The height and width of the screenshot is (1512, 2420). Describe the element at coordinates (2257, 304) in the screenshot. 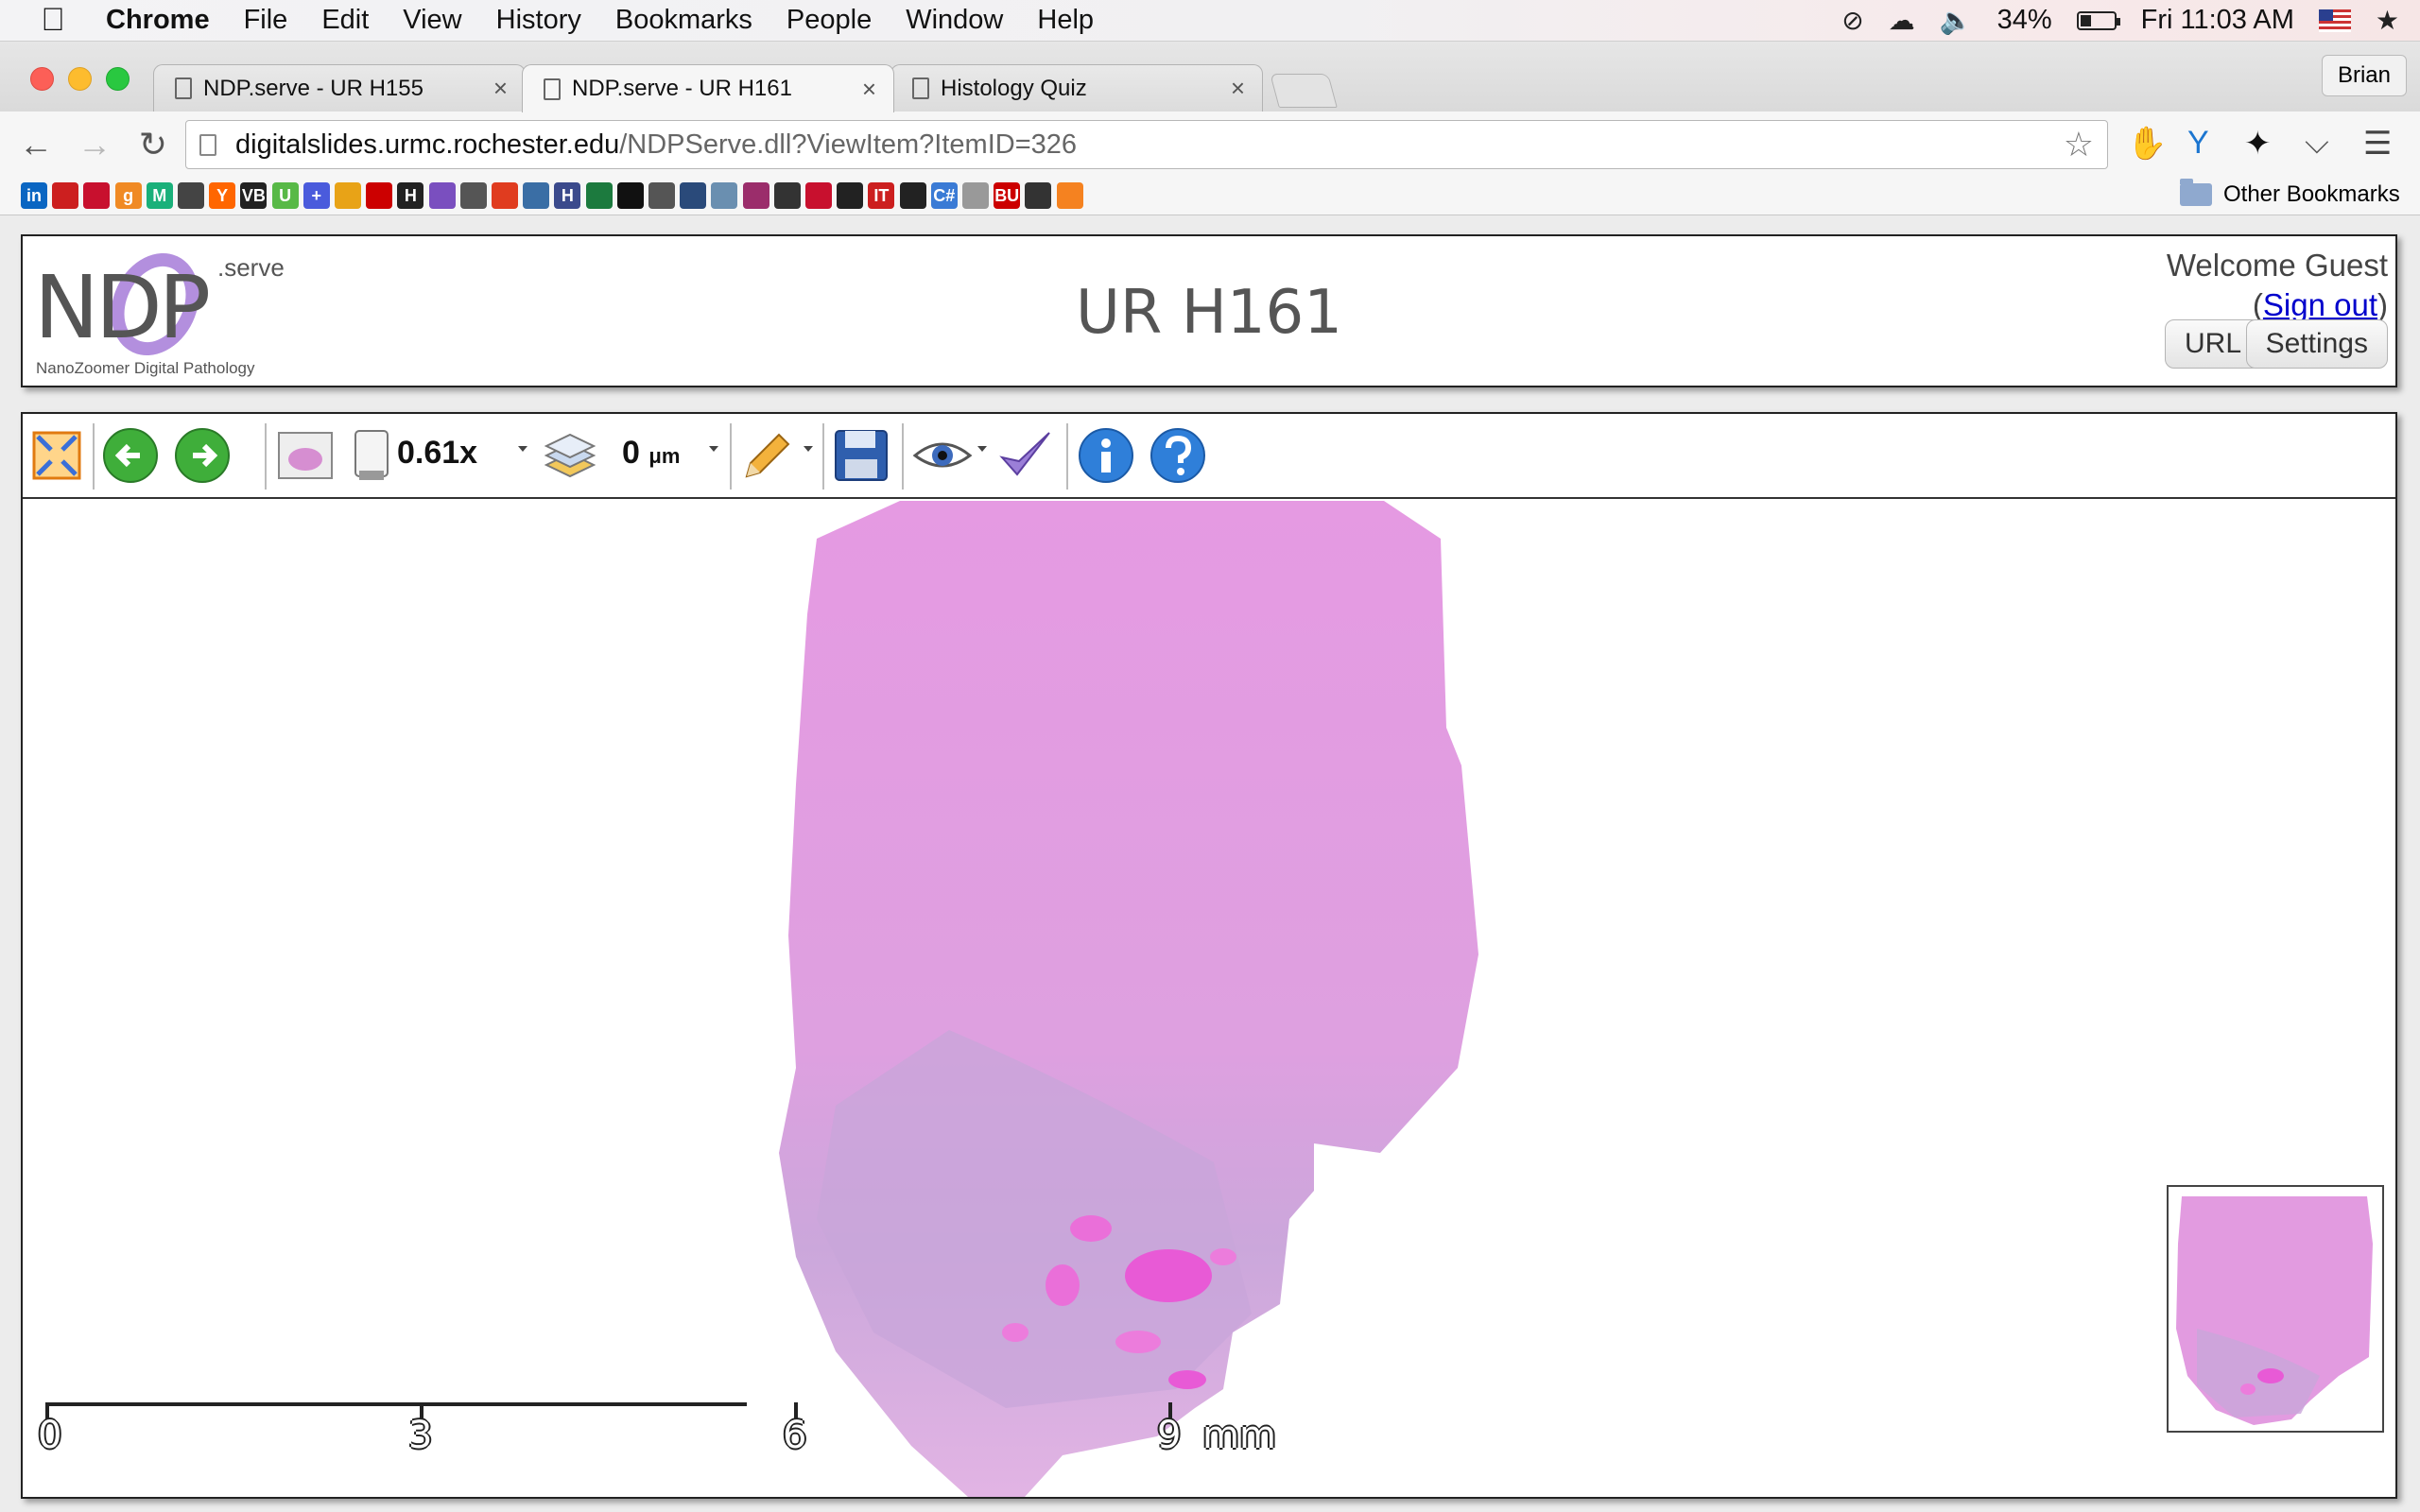

I see `signout-paren-open: (` at that location.